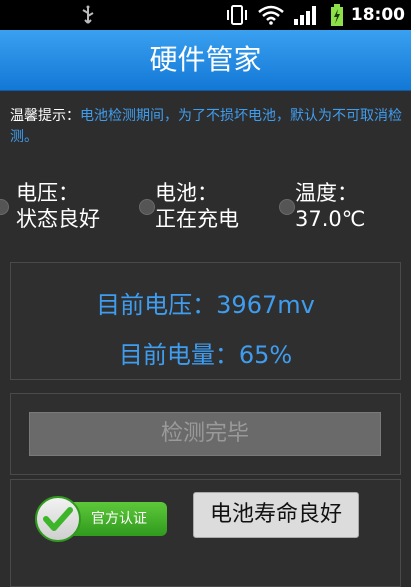 Image resolution: width=411 pixels, height=587 pixels. Describe the element at coordinates (58, 519) in the screenshot. I see `checkmark-icon` at that location.